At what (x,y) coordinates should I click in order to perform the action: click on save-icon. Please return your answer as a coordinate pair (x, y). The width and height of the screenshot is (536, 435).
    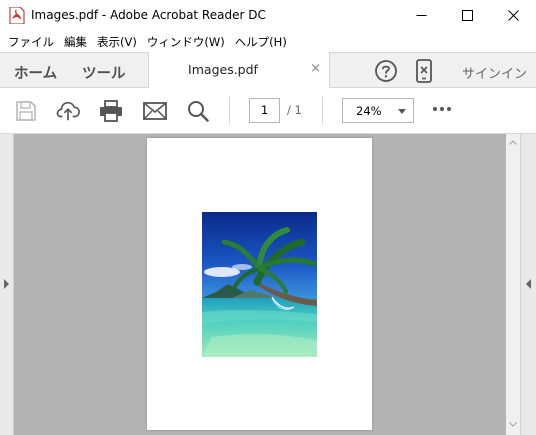
    Looking at the image, I should click on (26, 111).